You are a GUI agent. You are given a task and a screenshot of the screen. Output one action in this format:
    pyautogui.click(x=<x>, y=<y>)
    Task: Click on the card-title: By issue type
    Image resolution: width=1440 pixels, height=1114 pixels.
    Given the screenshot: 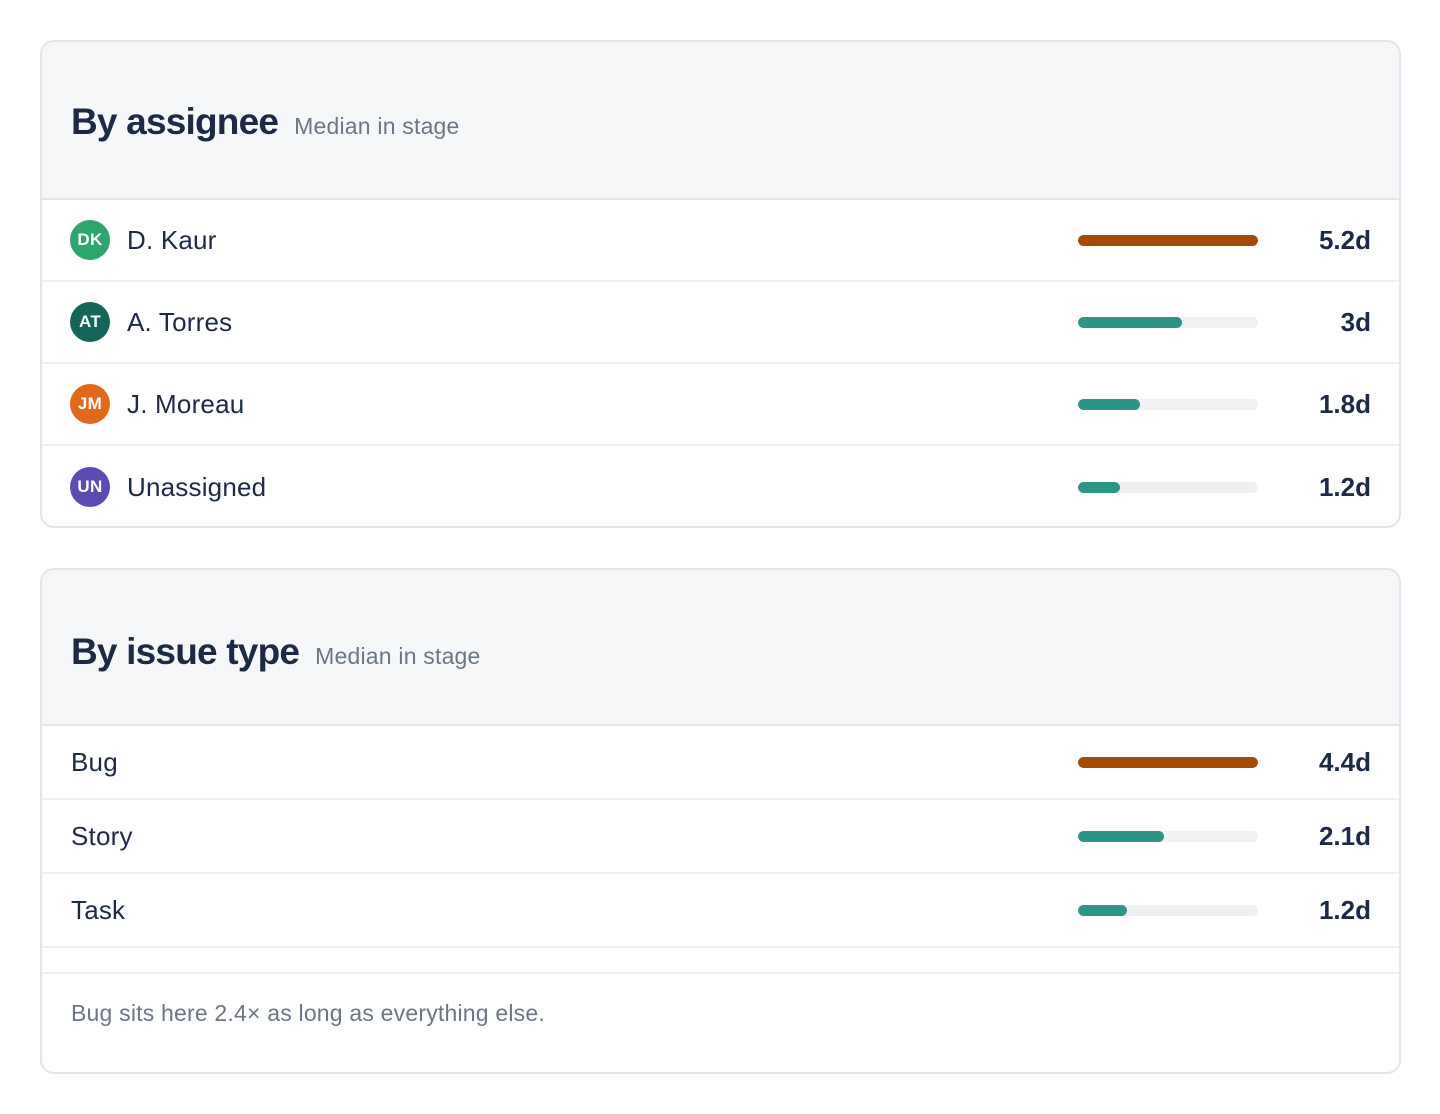 What is the action you would take?
    pyautogui.click(x=185, y=651)
    